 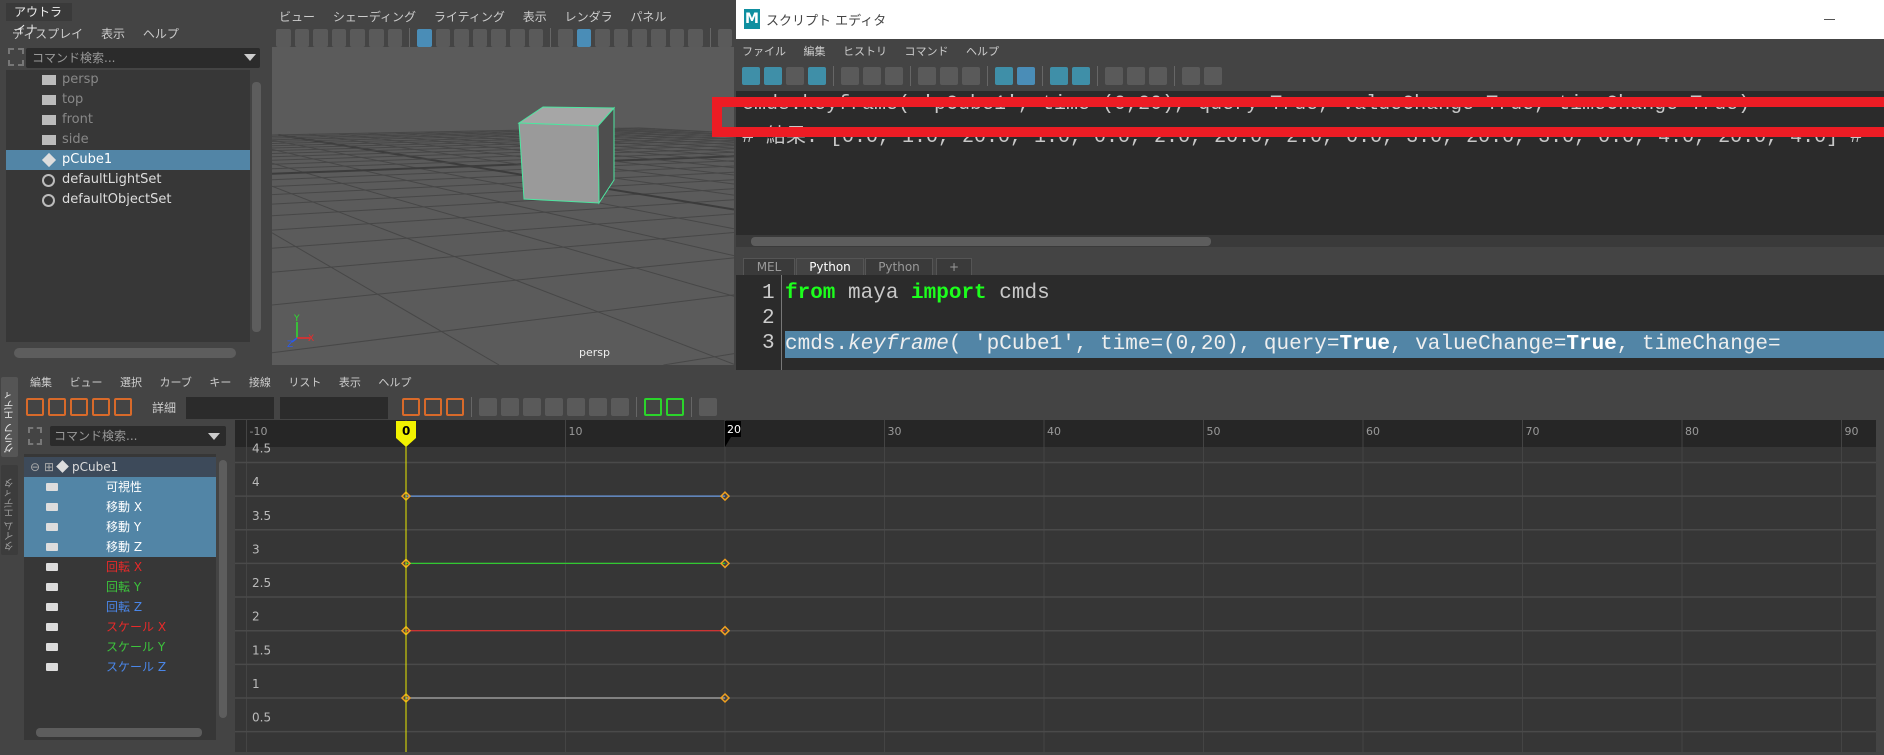 What do you see at coordinates (256, 549) in the screenshot?
I see `value-tick-label: 3` at bounding box center [256, 549].